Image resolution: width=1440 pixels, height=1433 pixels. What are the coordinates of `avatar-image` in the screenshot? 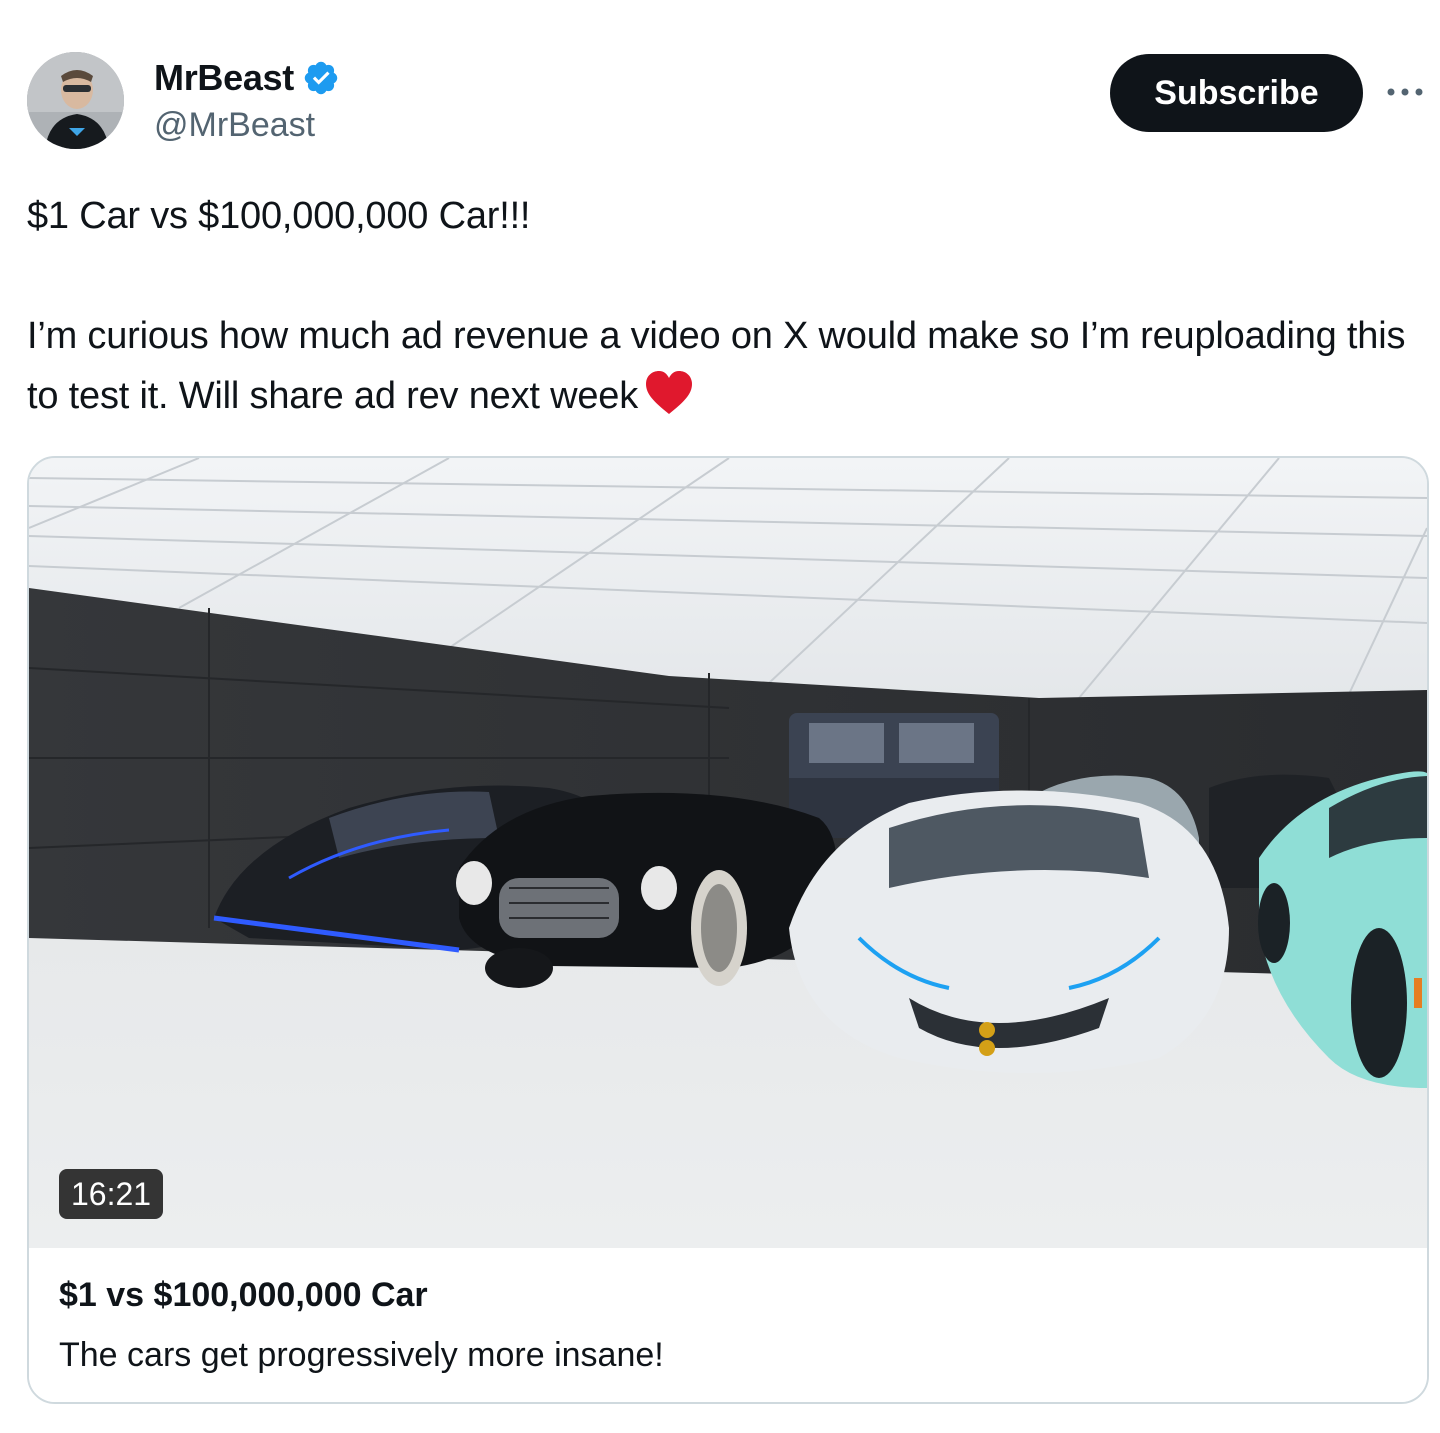 It's located at (75, 100).